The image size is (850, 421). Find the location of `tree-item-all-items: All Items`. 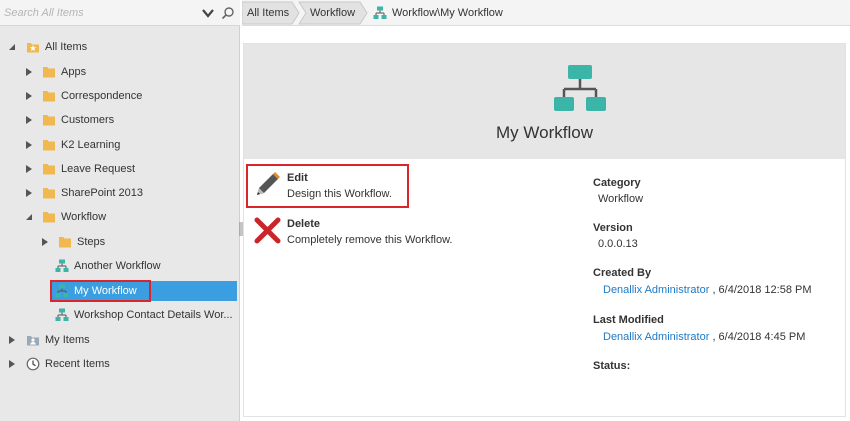

tree-item-all-items: All Items is located at coordinates (47, 47).